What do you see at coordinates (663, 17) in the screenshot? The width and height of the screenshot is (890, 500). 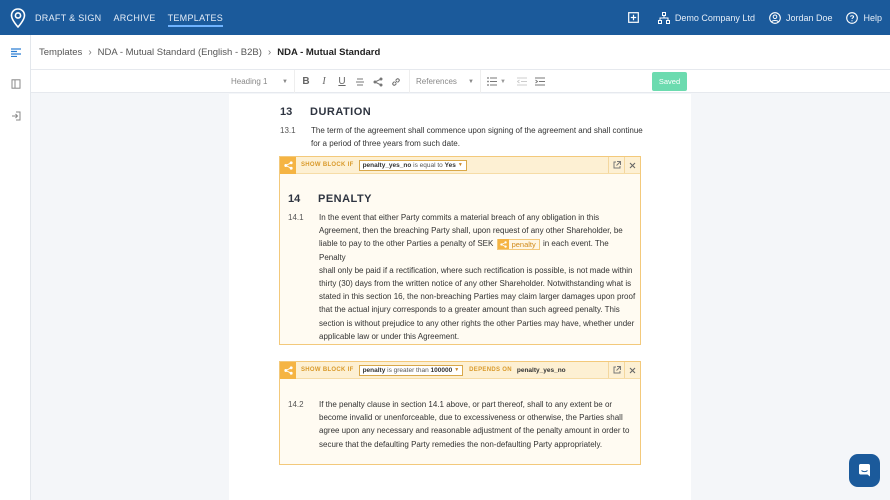 I see `org-chart-icon` at bounding box center [663, 17].